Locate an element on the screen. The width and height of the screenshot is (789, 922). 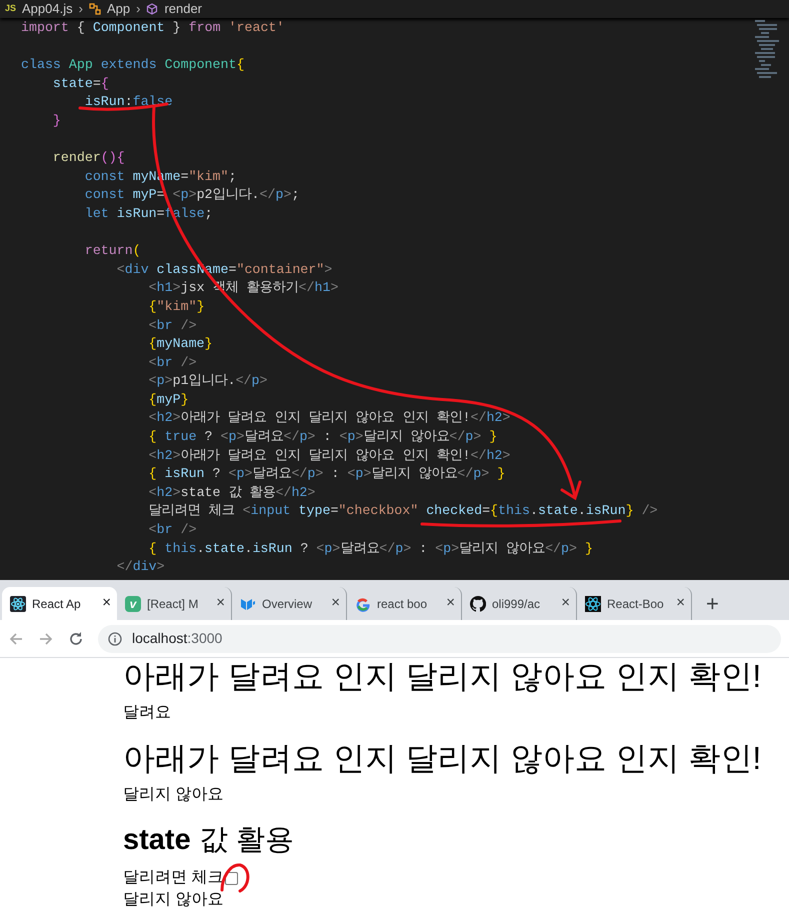
atom-icon is located at coordinates (18, 604).